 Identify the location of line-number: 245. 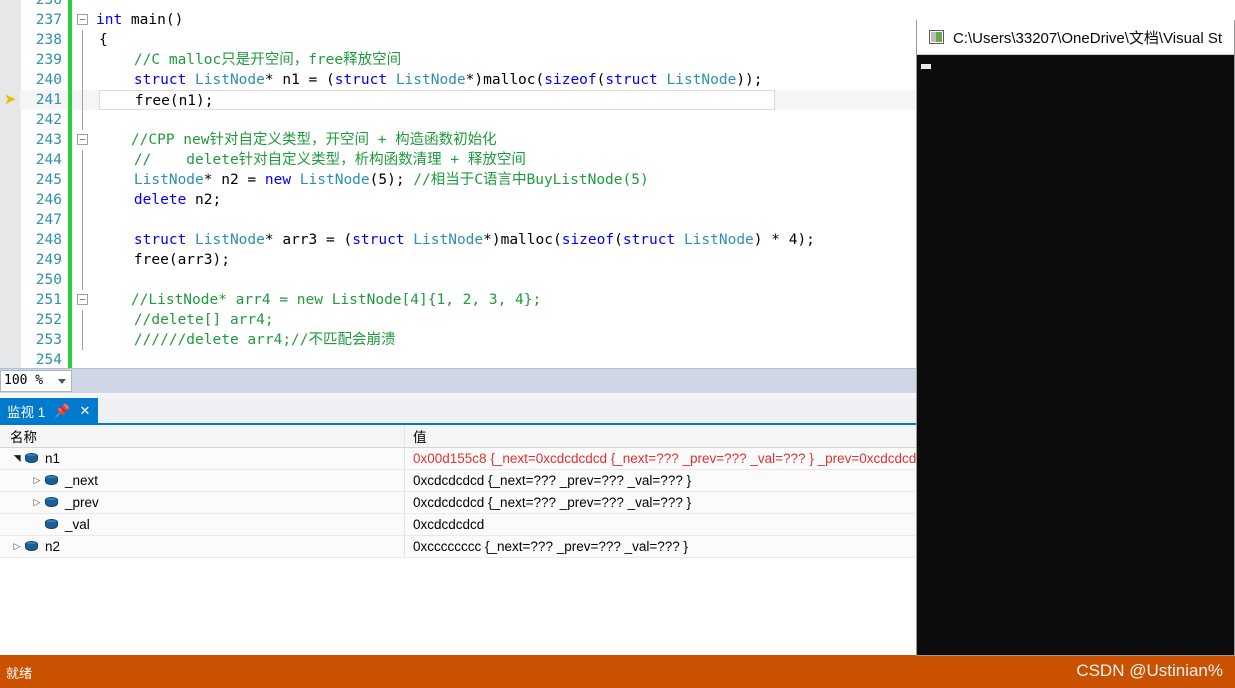
(48, 180).